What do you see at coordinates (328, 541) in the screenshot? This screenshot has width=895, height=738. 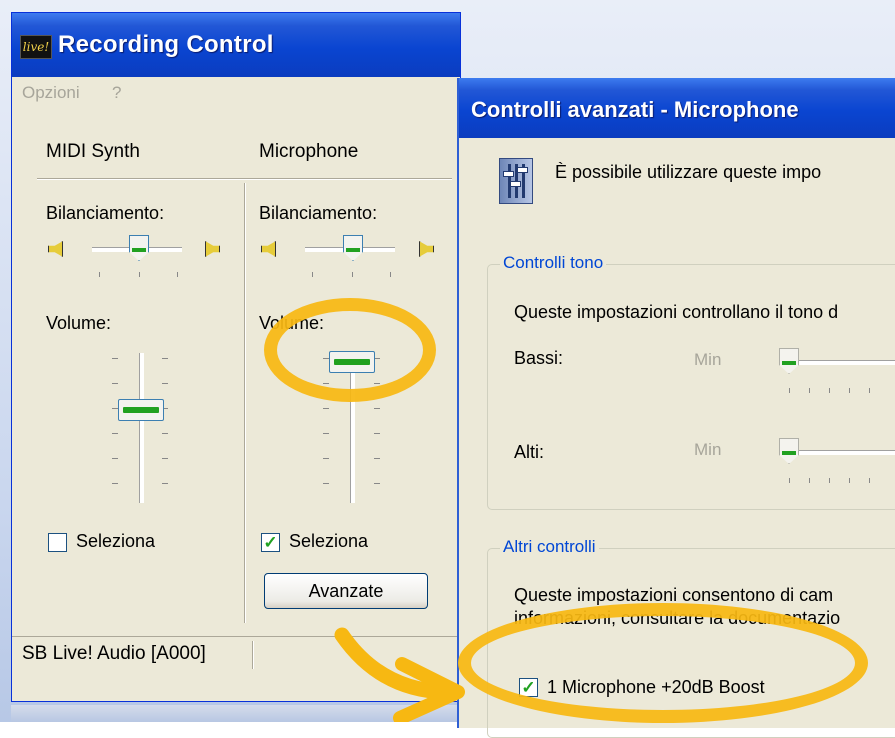 I see `select-label-mic: Seleziona` at bounding box center [328, 541].